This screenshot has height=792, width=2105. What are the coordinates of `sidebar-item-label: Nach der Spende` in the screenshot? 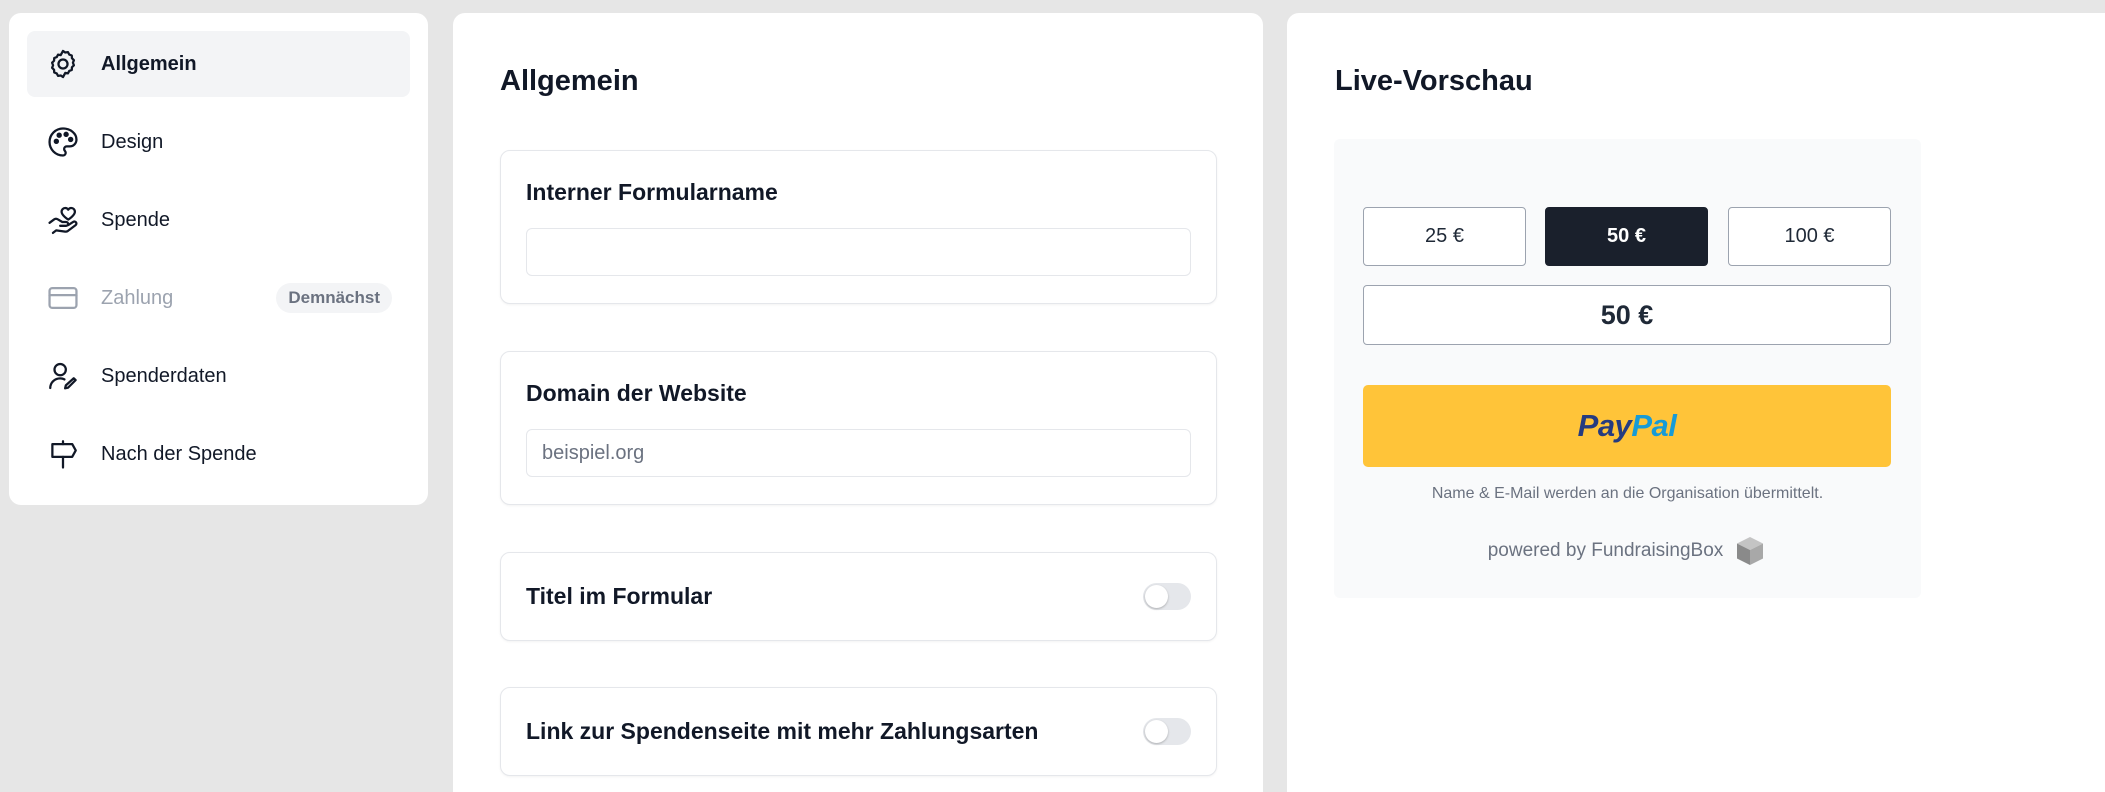 It's located at (179, 453).